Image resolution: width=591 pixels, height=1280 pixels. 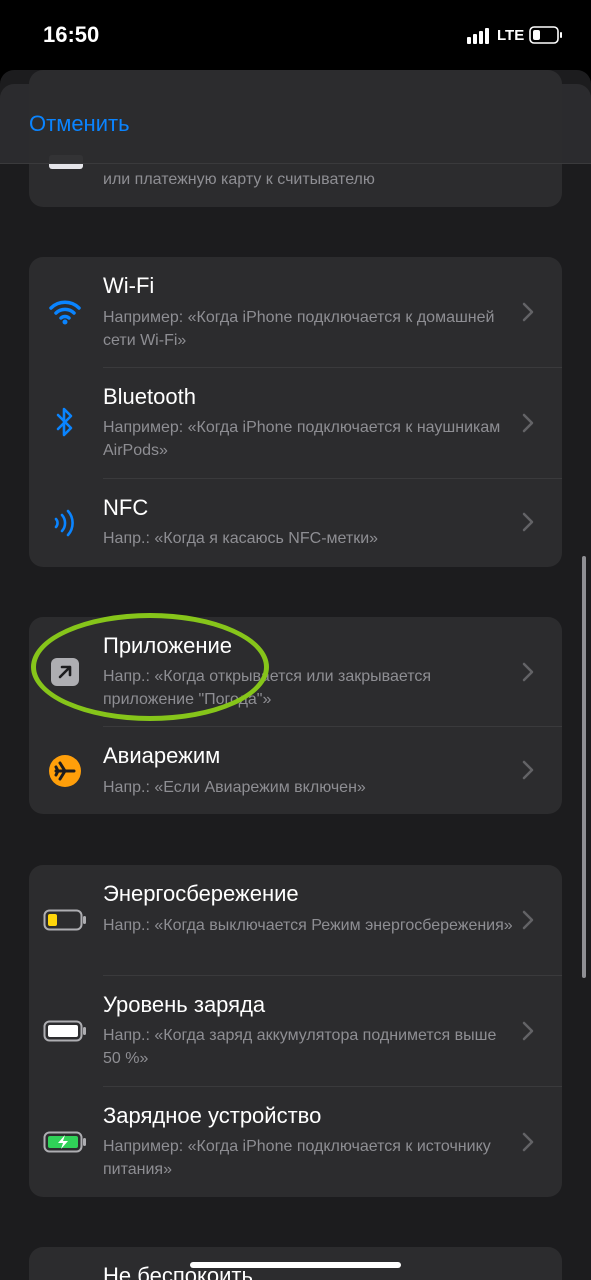 What do you see at coordinates (168, 645) in the screenshot?
I see `row-title: Приложение` at bounding box center [168, 645].